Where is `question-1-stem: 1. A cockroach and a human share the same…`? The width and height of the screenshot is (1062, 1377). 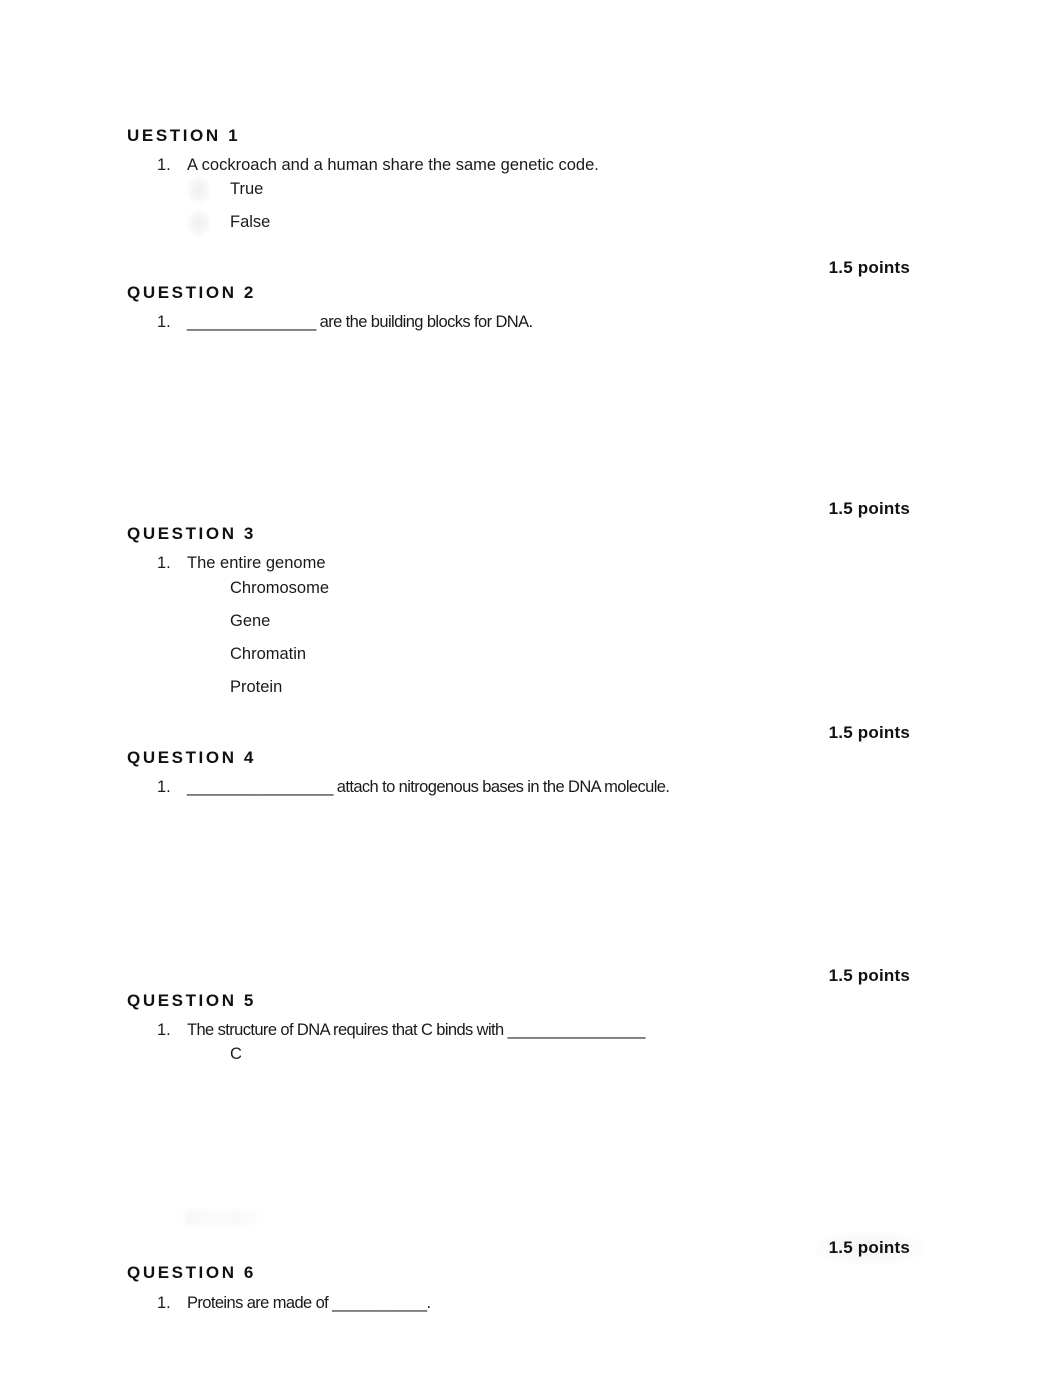 question-1-stem: 1. A cockroach and a human share the same… is located at coordinates (378, 165).